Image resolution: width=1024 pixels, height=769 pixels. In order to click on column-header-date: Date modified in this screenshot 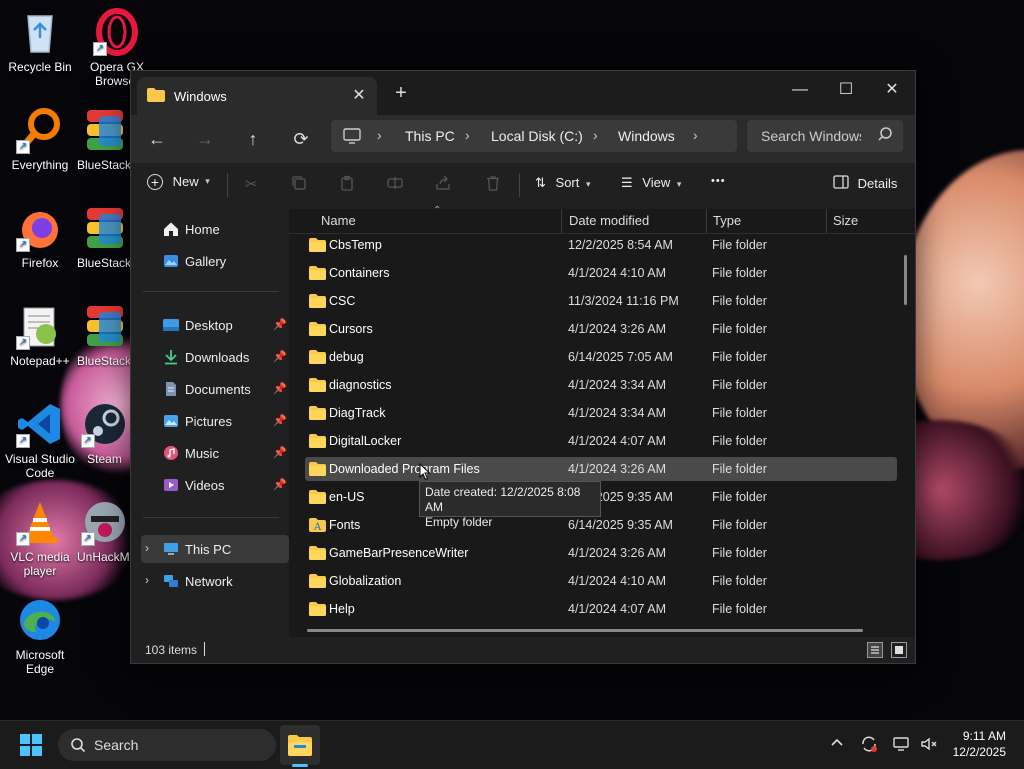, I will do `click(609, 220)`.